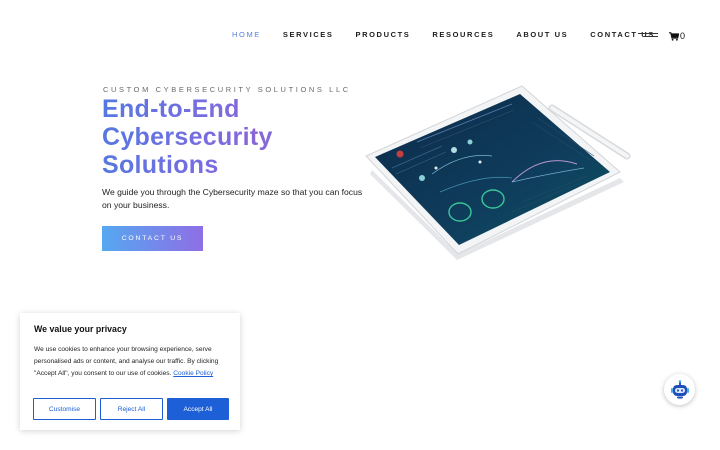 The width and height of the screenshot is (720, 450). I want to click on nav-item-products: PRODUCTS, so click(383, 34).